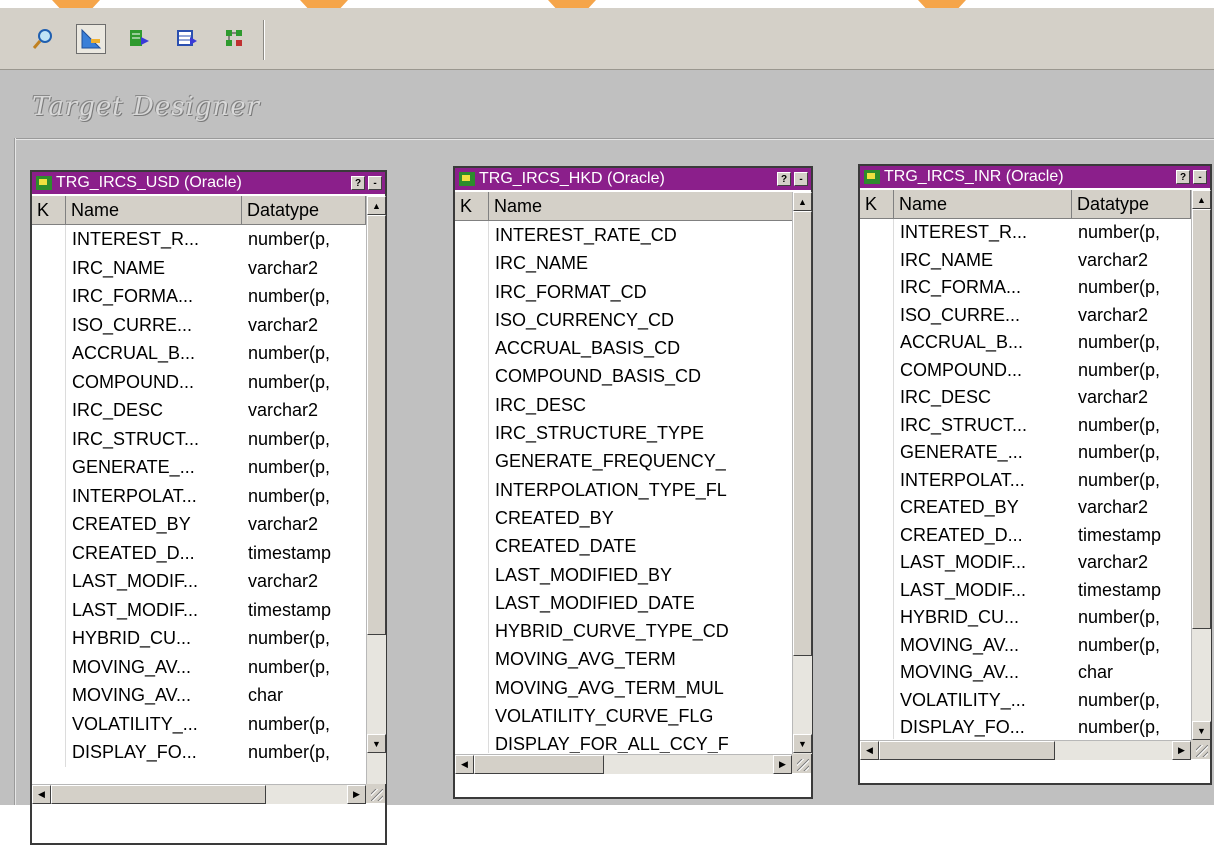 The height and width of the screenshot is (845, 1214). Describe the element at coordinates (623, 716) in the screenshot. I see `table-row: VOLATILITY_CURVE_FLG` at that location.